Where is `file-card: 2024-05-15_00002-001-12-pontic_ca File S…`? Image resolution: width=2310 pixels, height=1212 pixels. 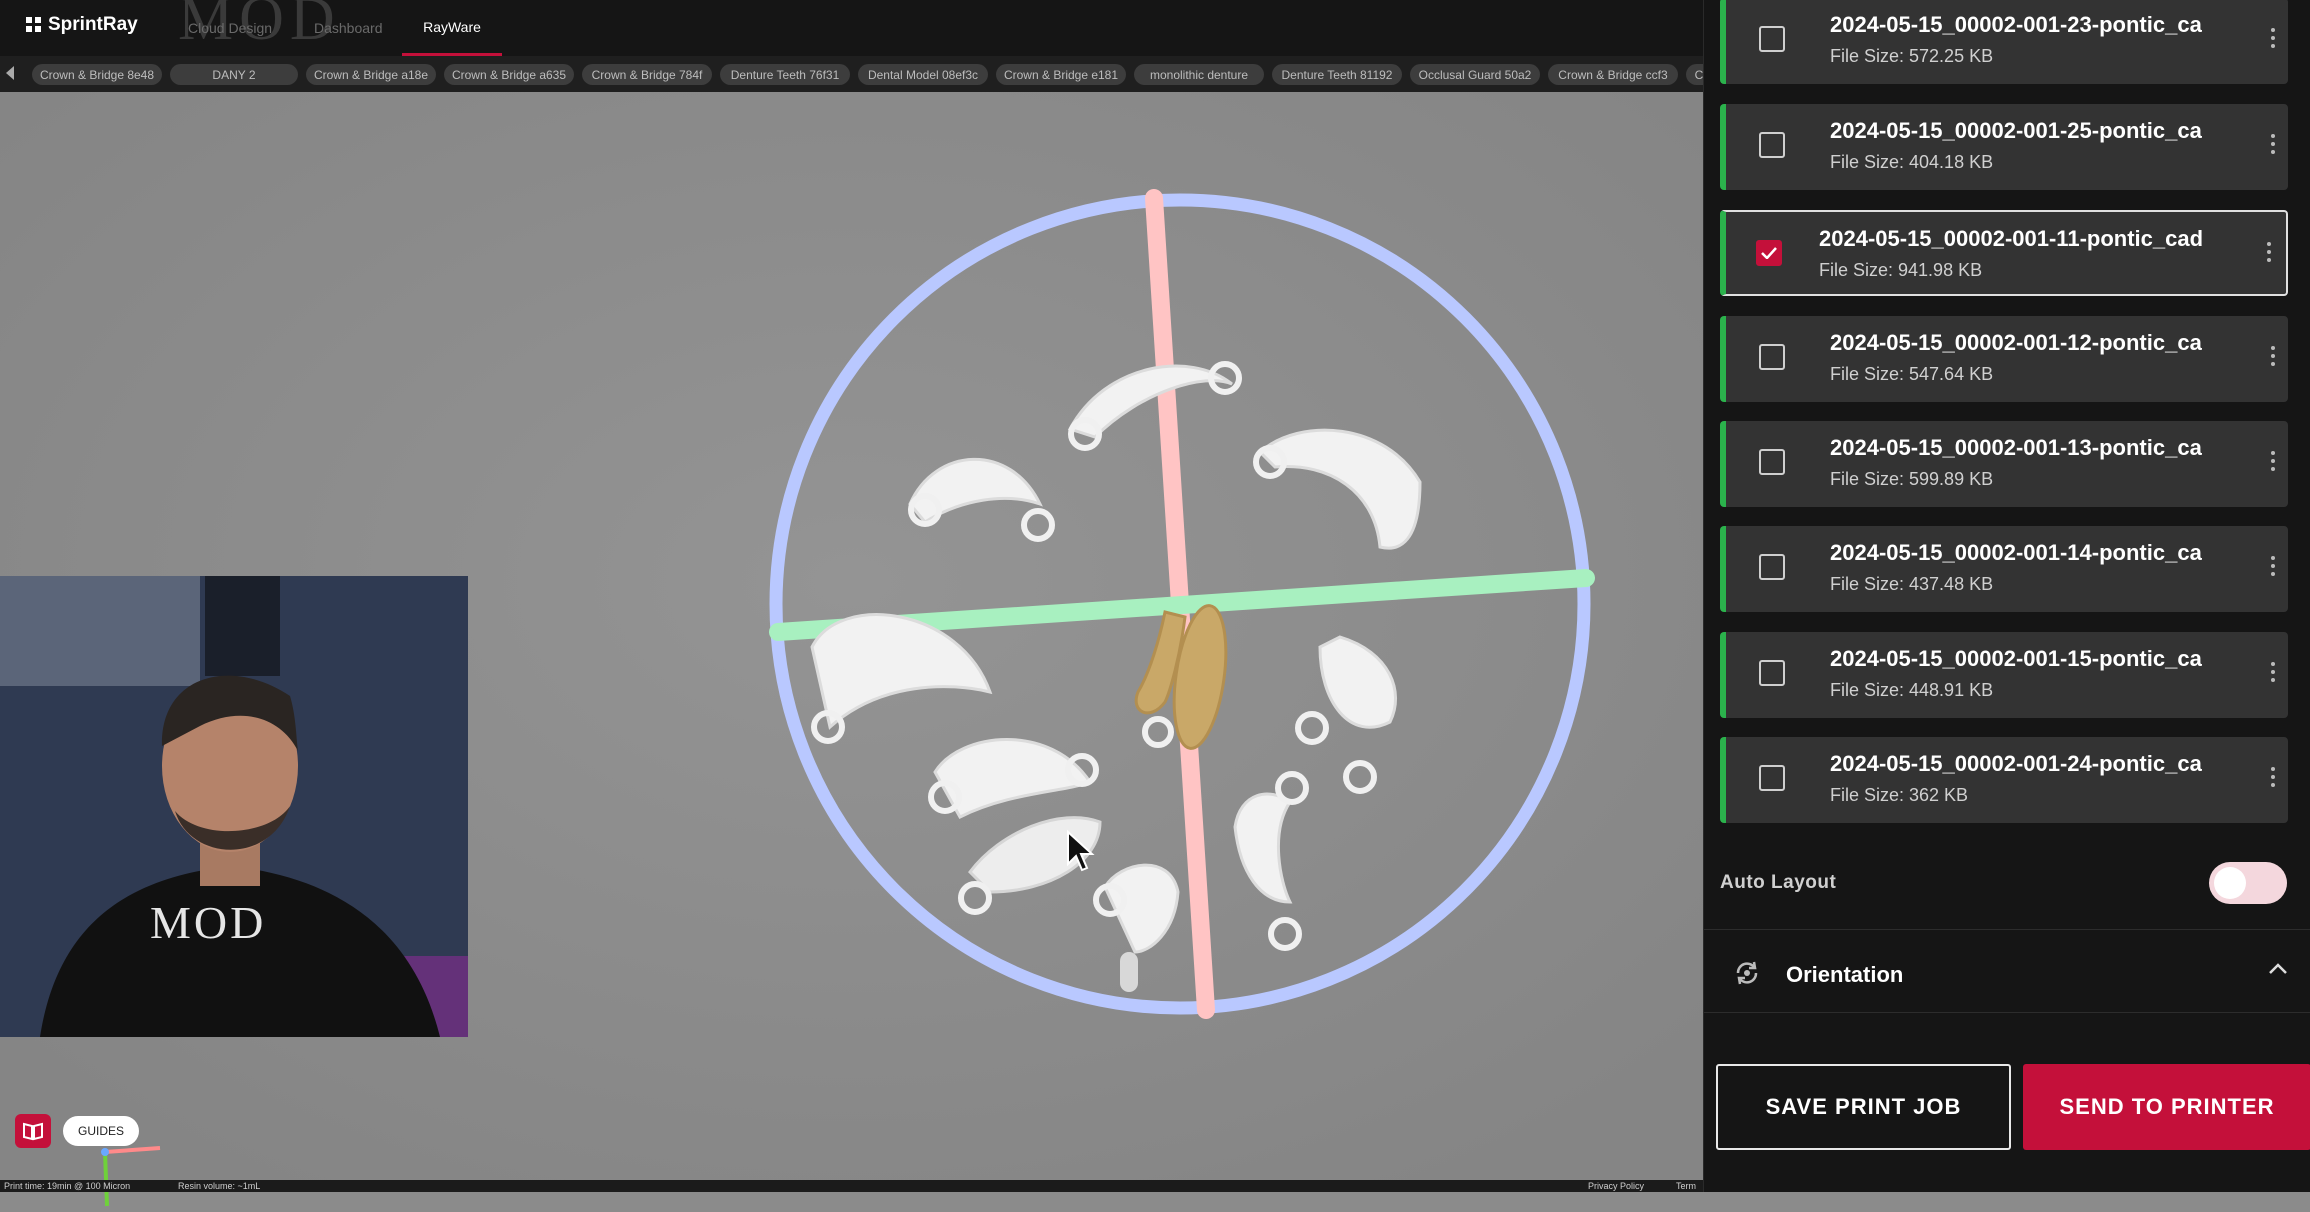
file-card: 2024-05-15_00002-001-12-pontic_ca File S… is located at coordinates (2004, 359).